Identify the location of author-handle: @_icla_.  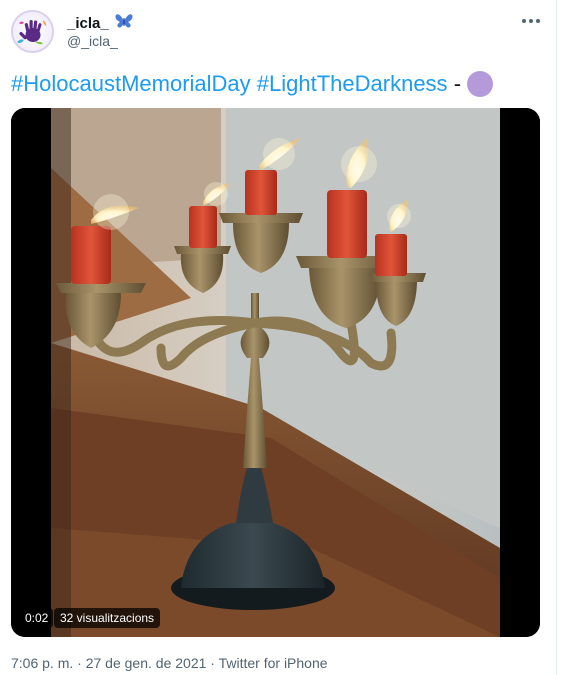
(92, 41).